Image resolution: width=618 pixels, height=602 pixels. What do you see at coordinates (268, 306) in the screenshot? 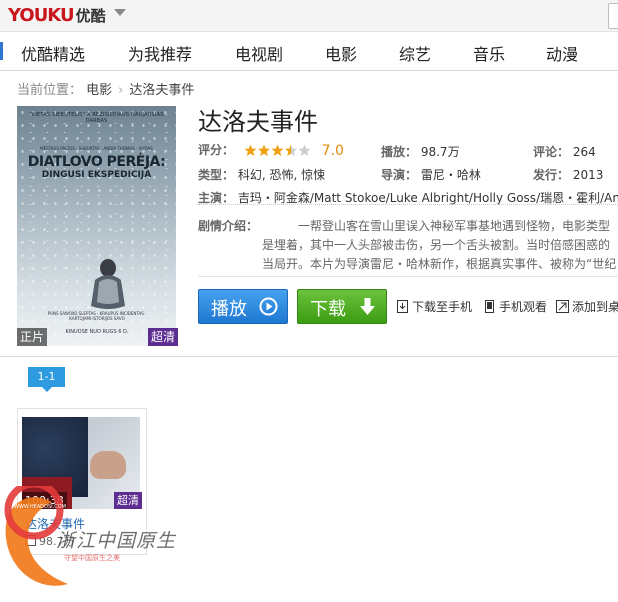
I see `play-circle-icon` at bounding box center [268, 306].